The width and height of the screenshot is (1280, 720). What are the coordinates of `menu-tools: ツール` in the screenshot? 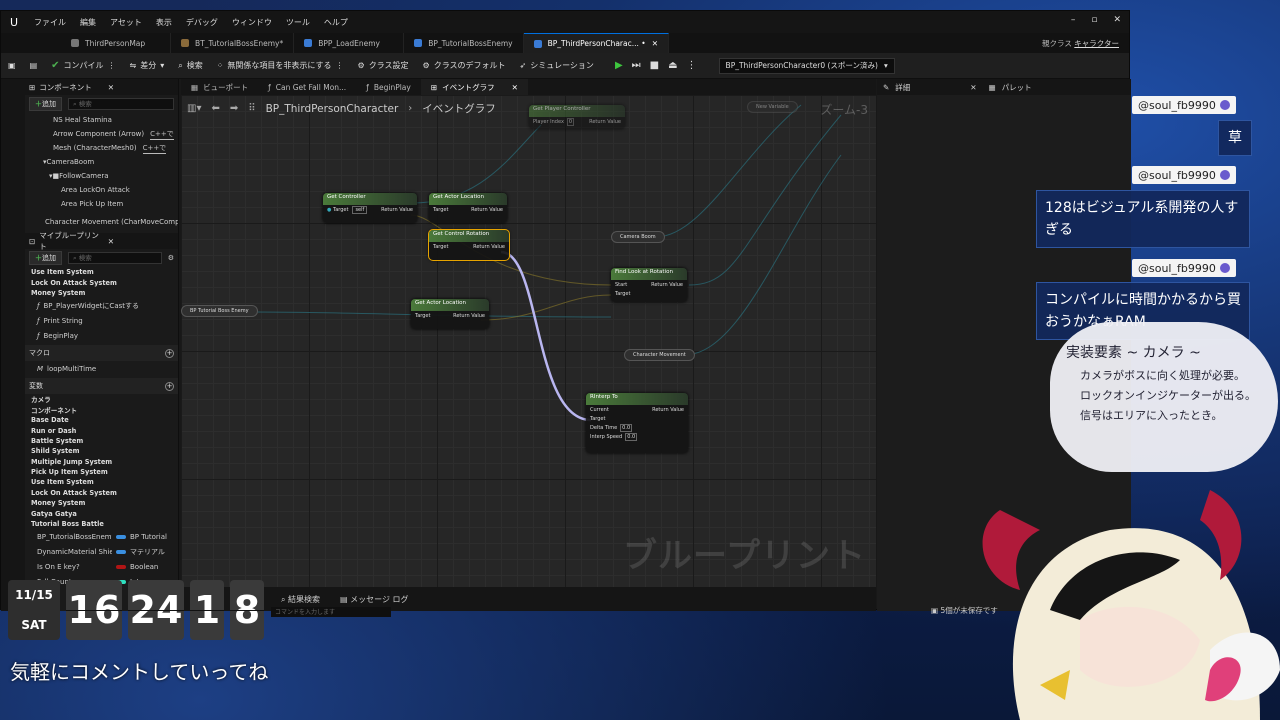 It's located at (298, 22).